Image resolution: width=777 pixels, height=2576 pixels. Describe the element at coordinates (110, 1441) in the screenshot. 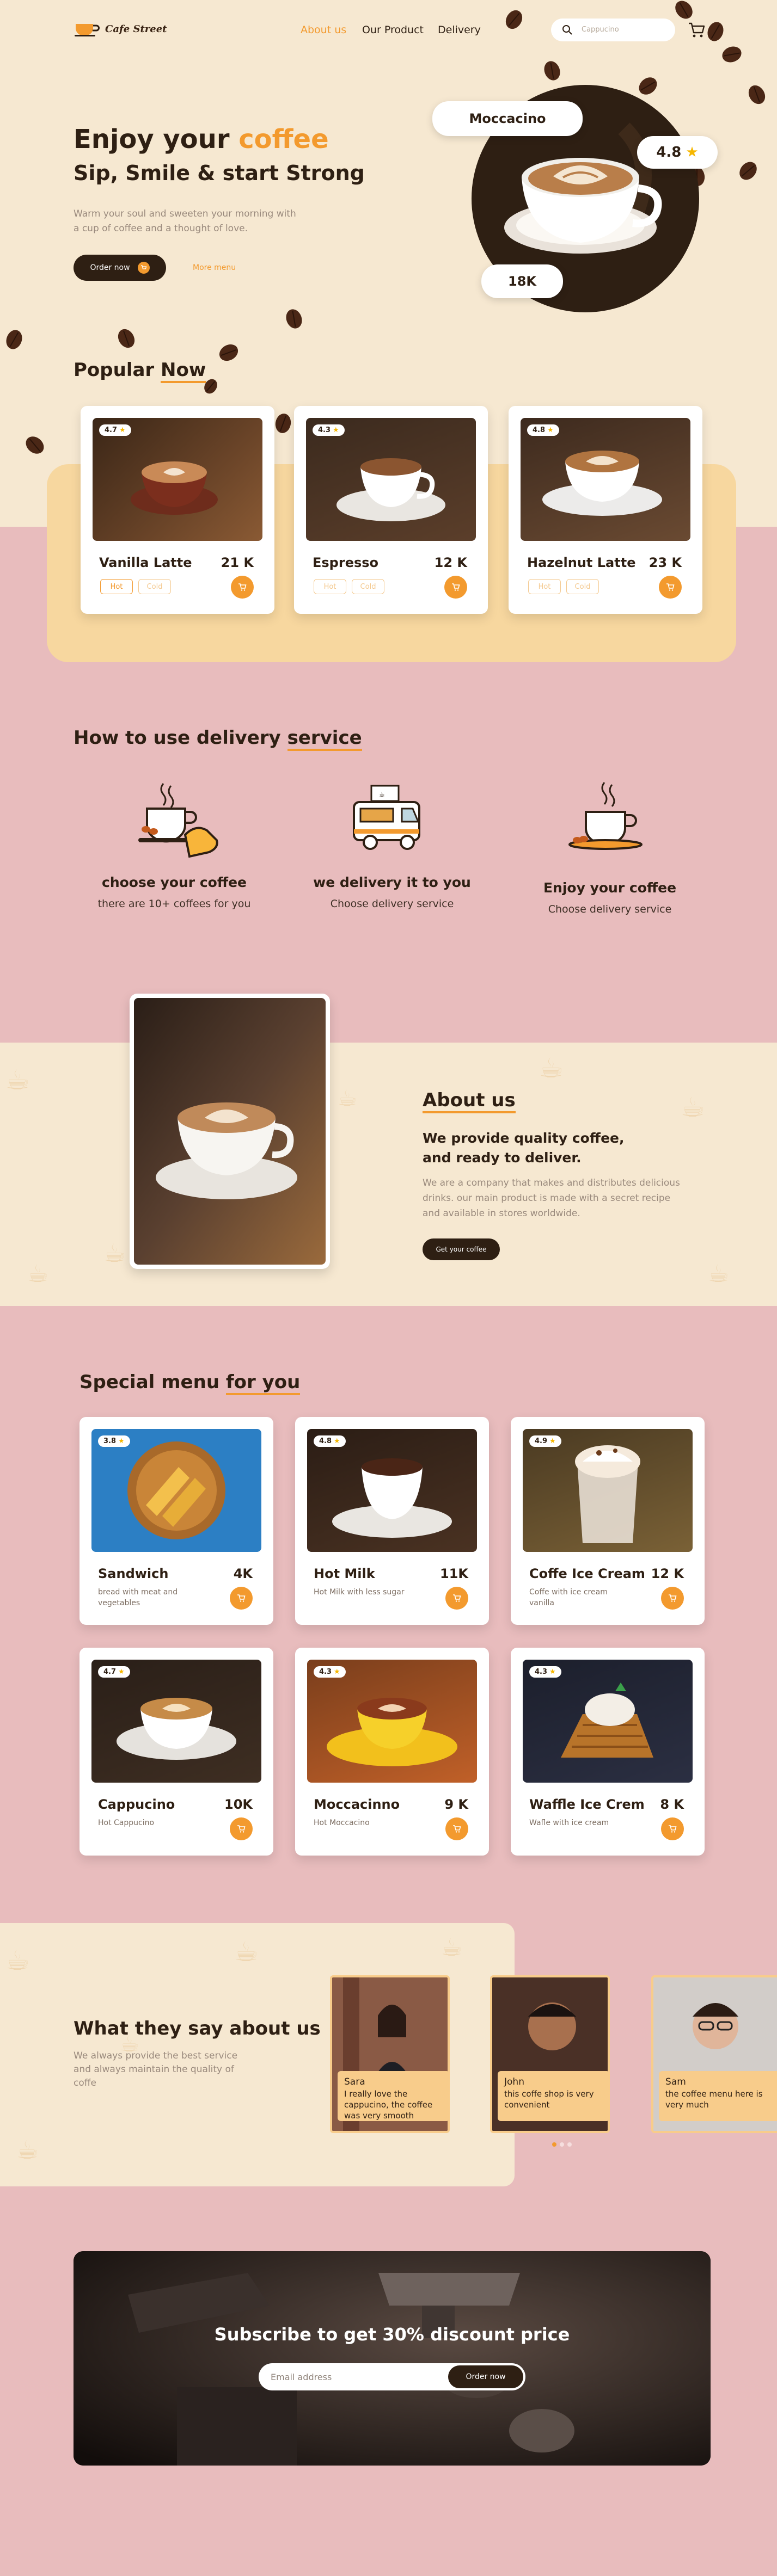

I see `rating-value: 3.8` at that location.